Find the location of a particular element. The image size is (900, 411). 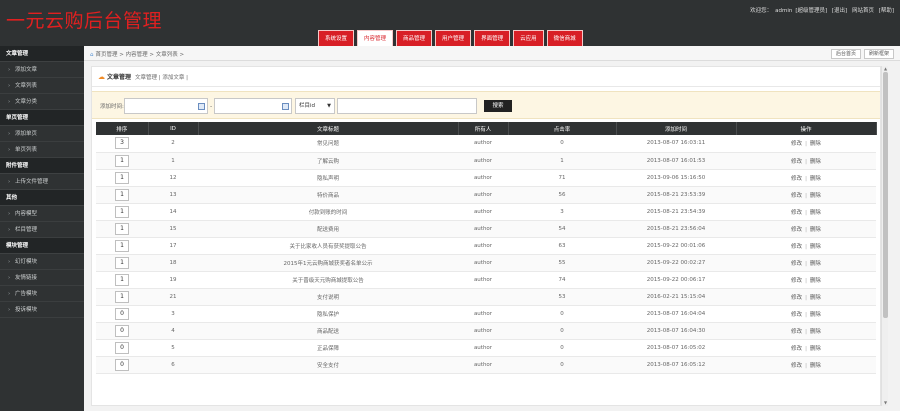

vertical-scrollbar: ▲ ▼ is located at coordinates (884, 236).